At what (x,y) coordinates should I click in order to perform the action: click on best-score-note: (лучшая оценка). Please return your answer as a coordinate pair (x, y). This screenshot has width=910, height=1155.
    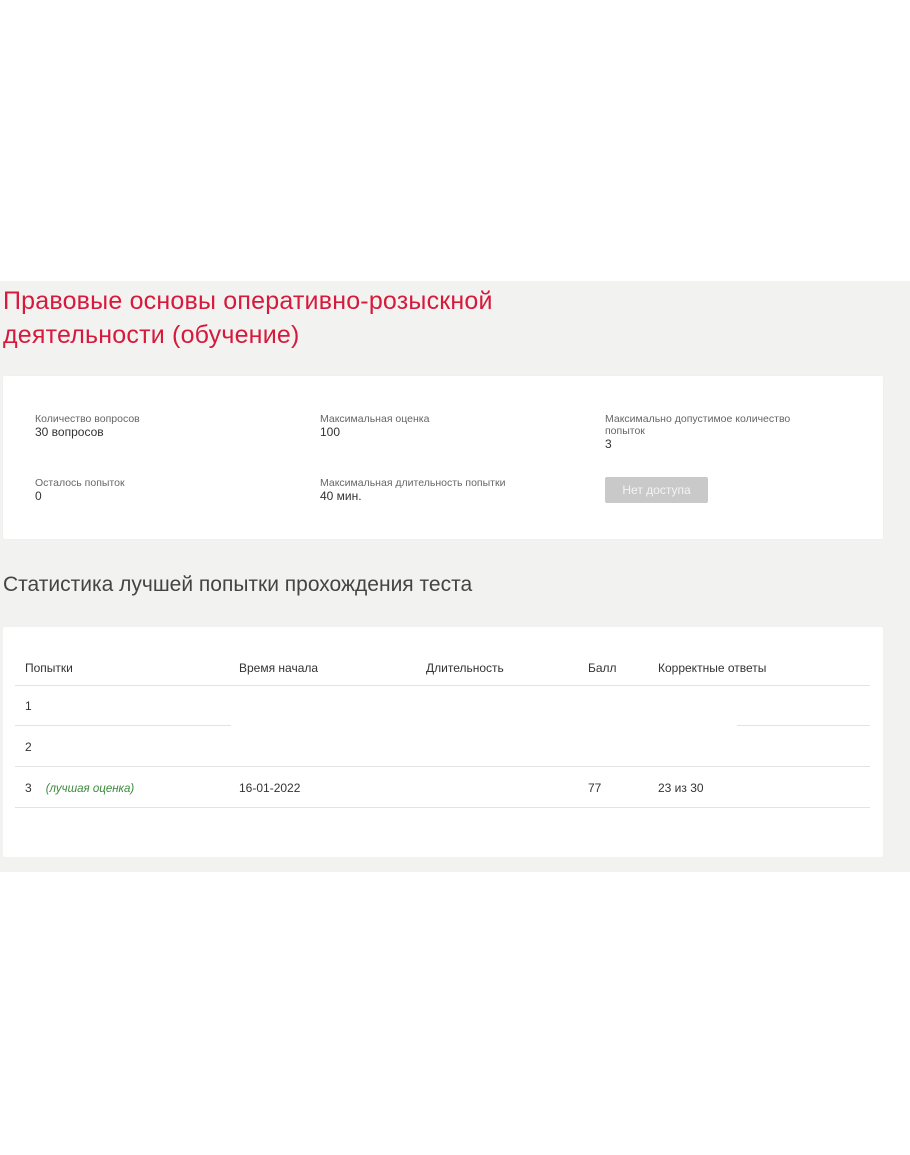
    Looking at the image, I should click on (90, 789).